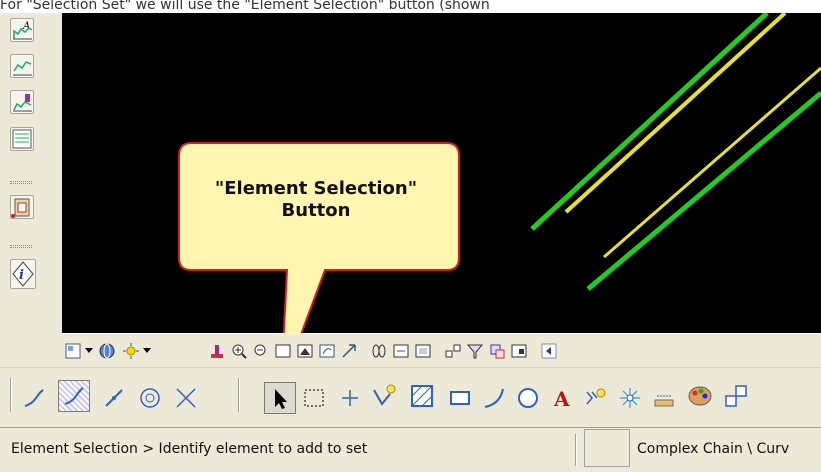 The image size is (821, 472). I want to click on measure-icon, so click(664, 398).